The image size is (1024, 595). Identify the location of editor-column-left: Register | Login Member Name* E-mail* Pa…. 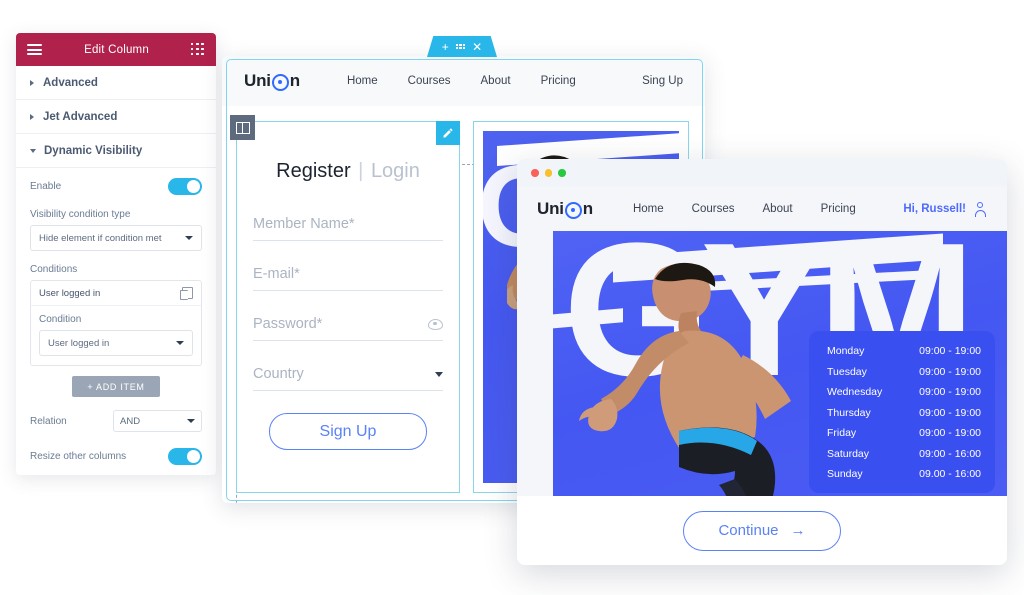
(345, 304).